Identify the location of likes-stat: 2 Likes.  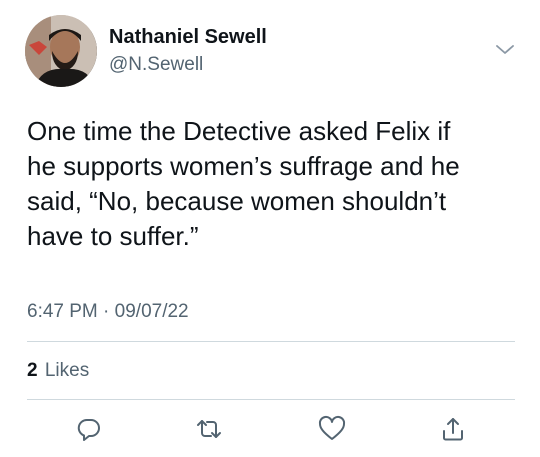
(58, 371).